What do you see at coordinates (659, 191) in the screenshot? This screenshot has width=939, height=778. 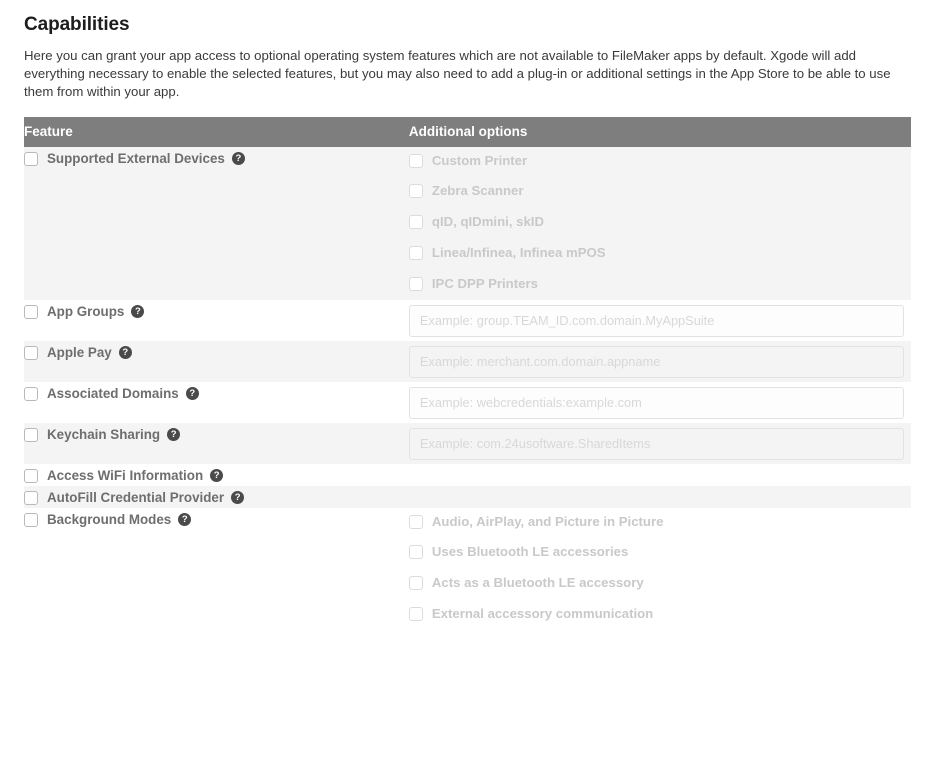 I see `sub-option-toggle: Zebra Scanner` at bounding box center [659, 191].